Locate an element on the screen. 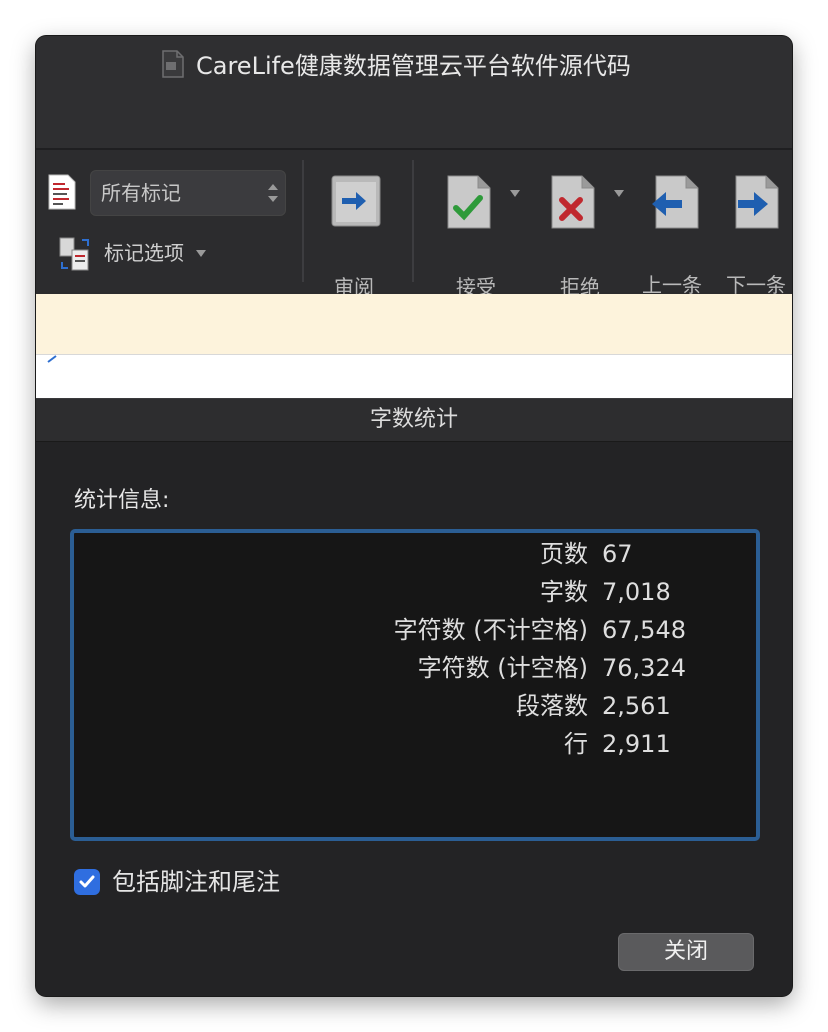  include-footnotes-checkbox is located at coordinates (87, 882).